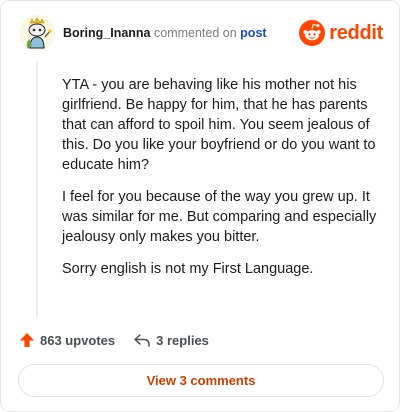 Image resolution: width=400 pixels, height=412 pixels. I want to click on action-text: commented on, so click(195, 33).